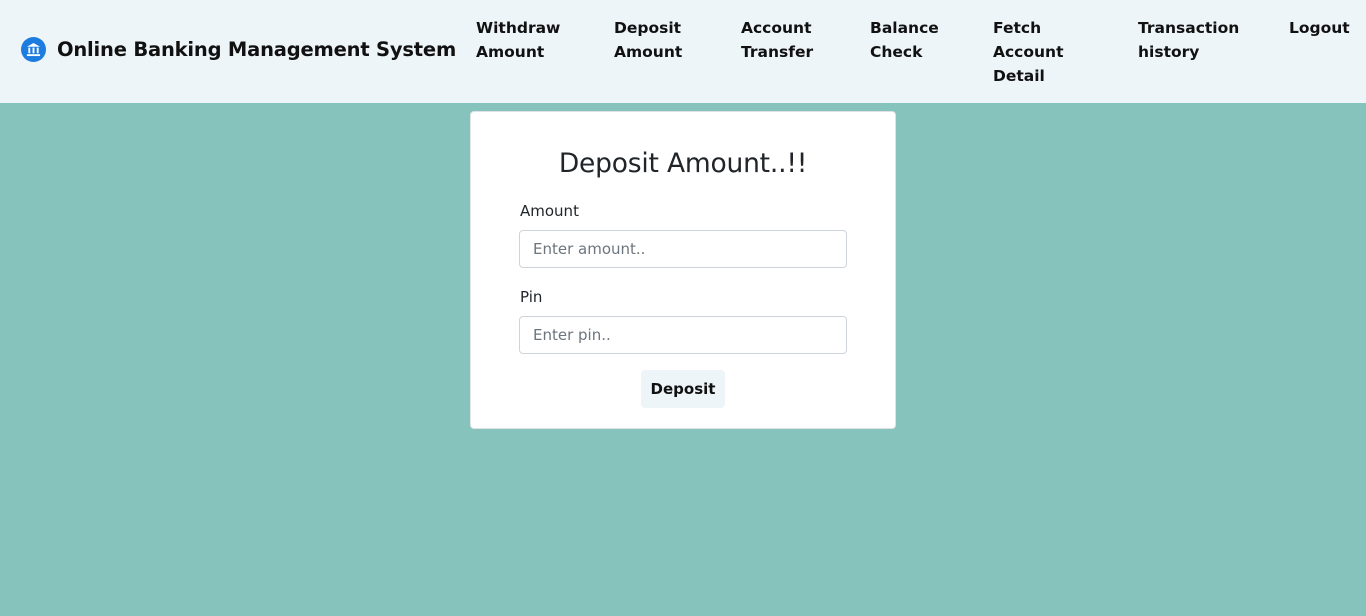 The height and width of the screenshot is (616, 1366). I want to click on nav-label-line: Logout, so click(1319, 28).